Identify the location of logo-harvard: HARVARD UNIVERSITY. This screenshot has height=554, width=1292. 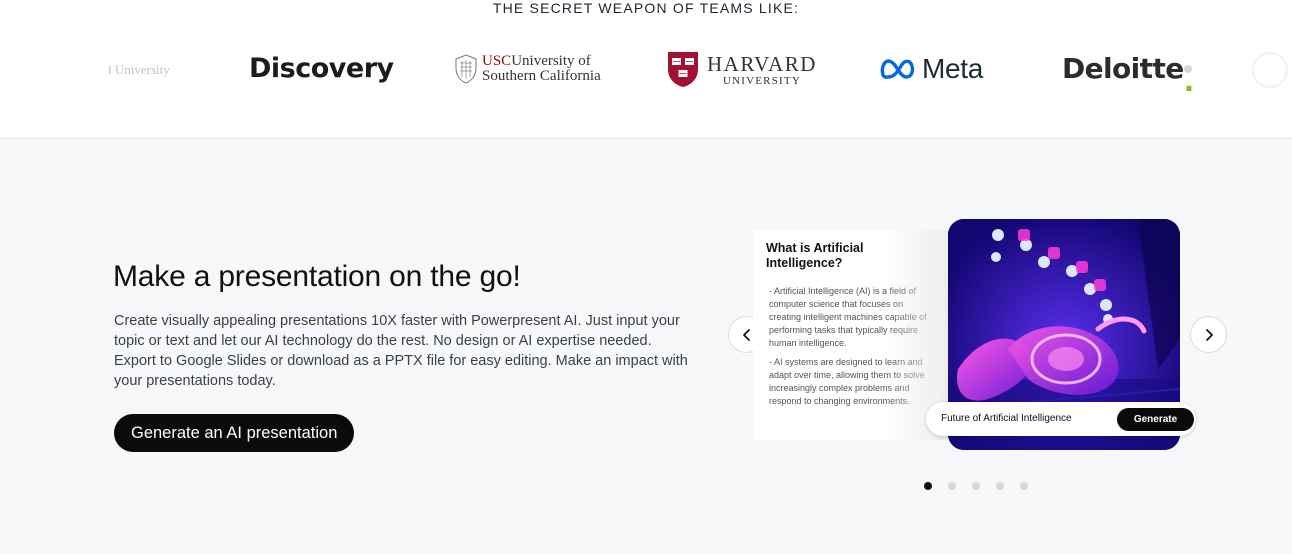
(742, 69).